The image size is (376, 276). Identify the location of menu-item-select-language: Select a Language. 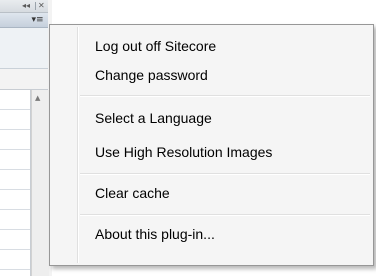
(153, 118).